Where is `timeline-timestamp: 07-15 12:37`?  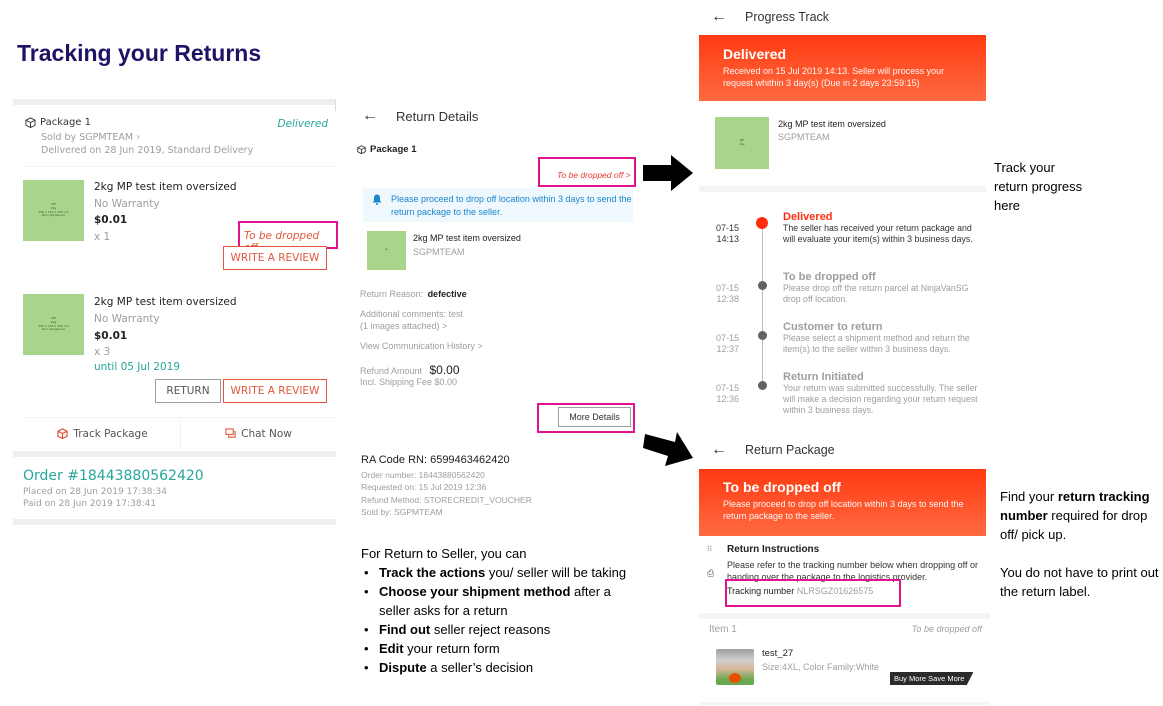
timeline-timestamp: 07-15 12:37 is located at coordinates (727, 344).